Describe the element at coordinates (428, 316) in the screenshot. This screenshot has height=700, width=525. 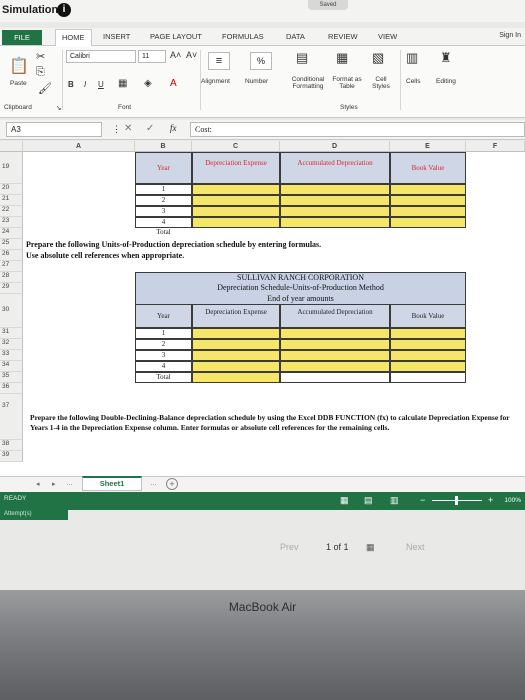
I see `t2-book-value-header: Book Value` at that location.